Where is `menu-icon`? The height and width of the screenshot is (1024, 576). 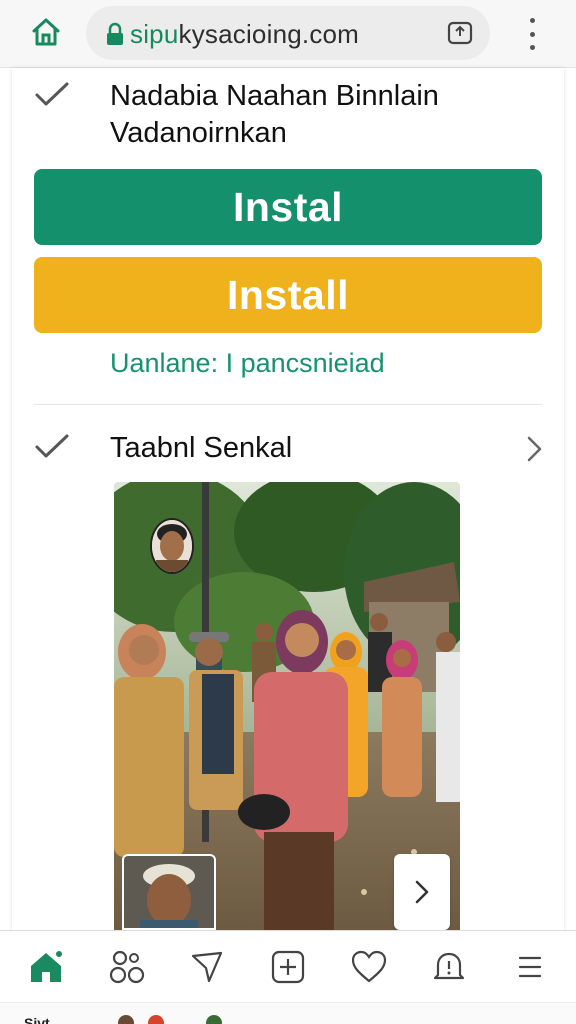 menu-icon is located at coordinates (529, 966).